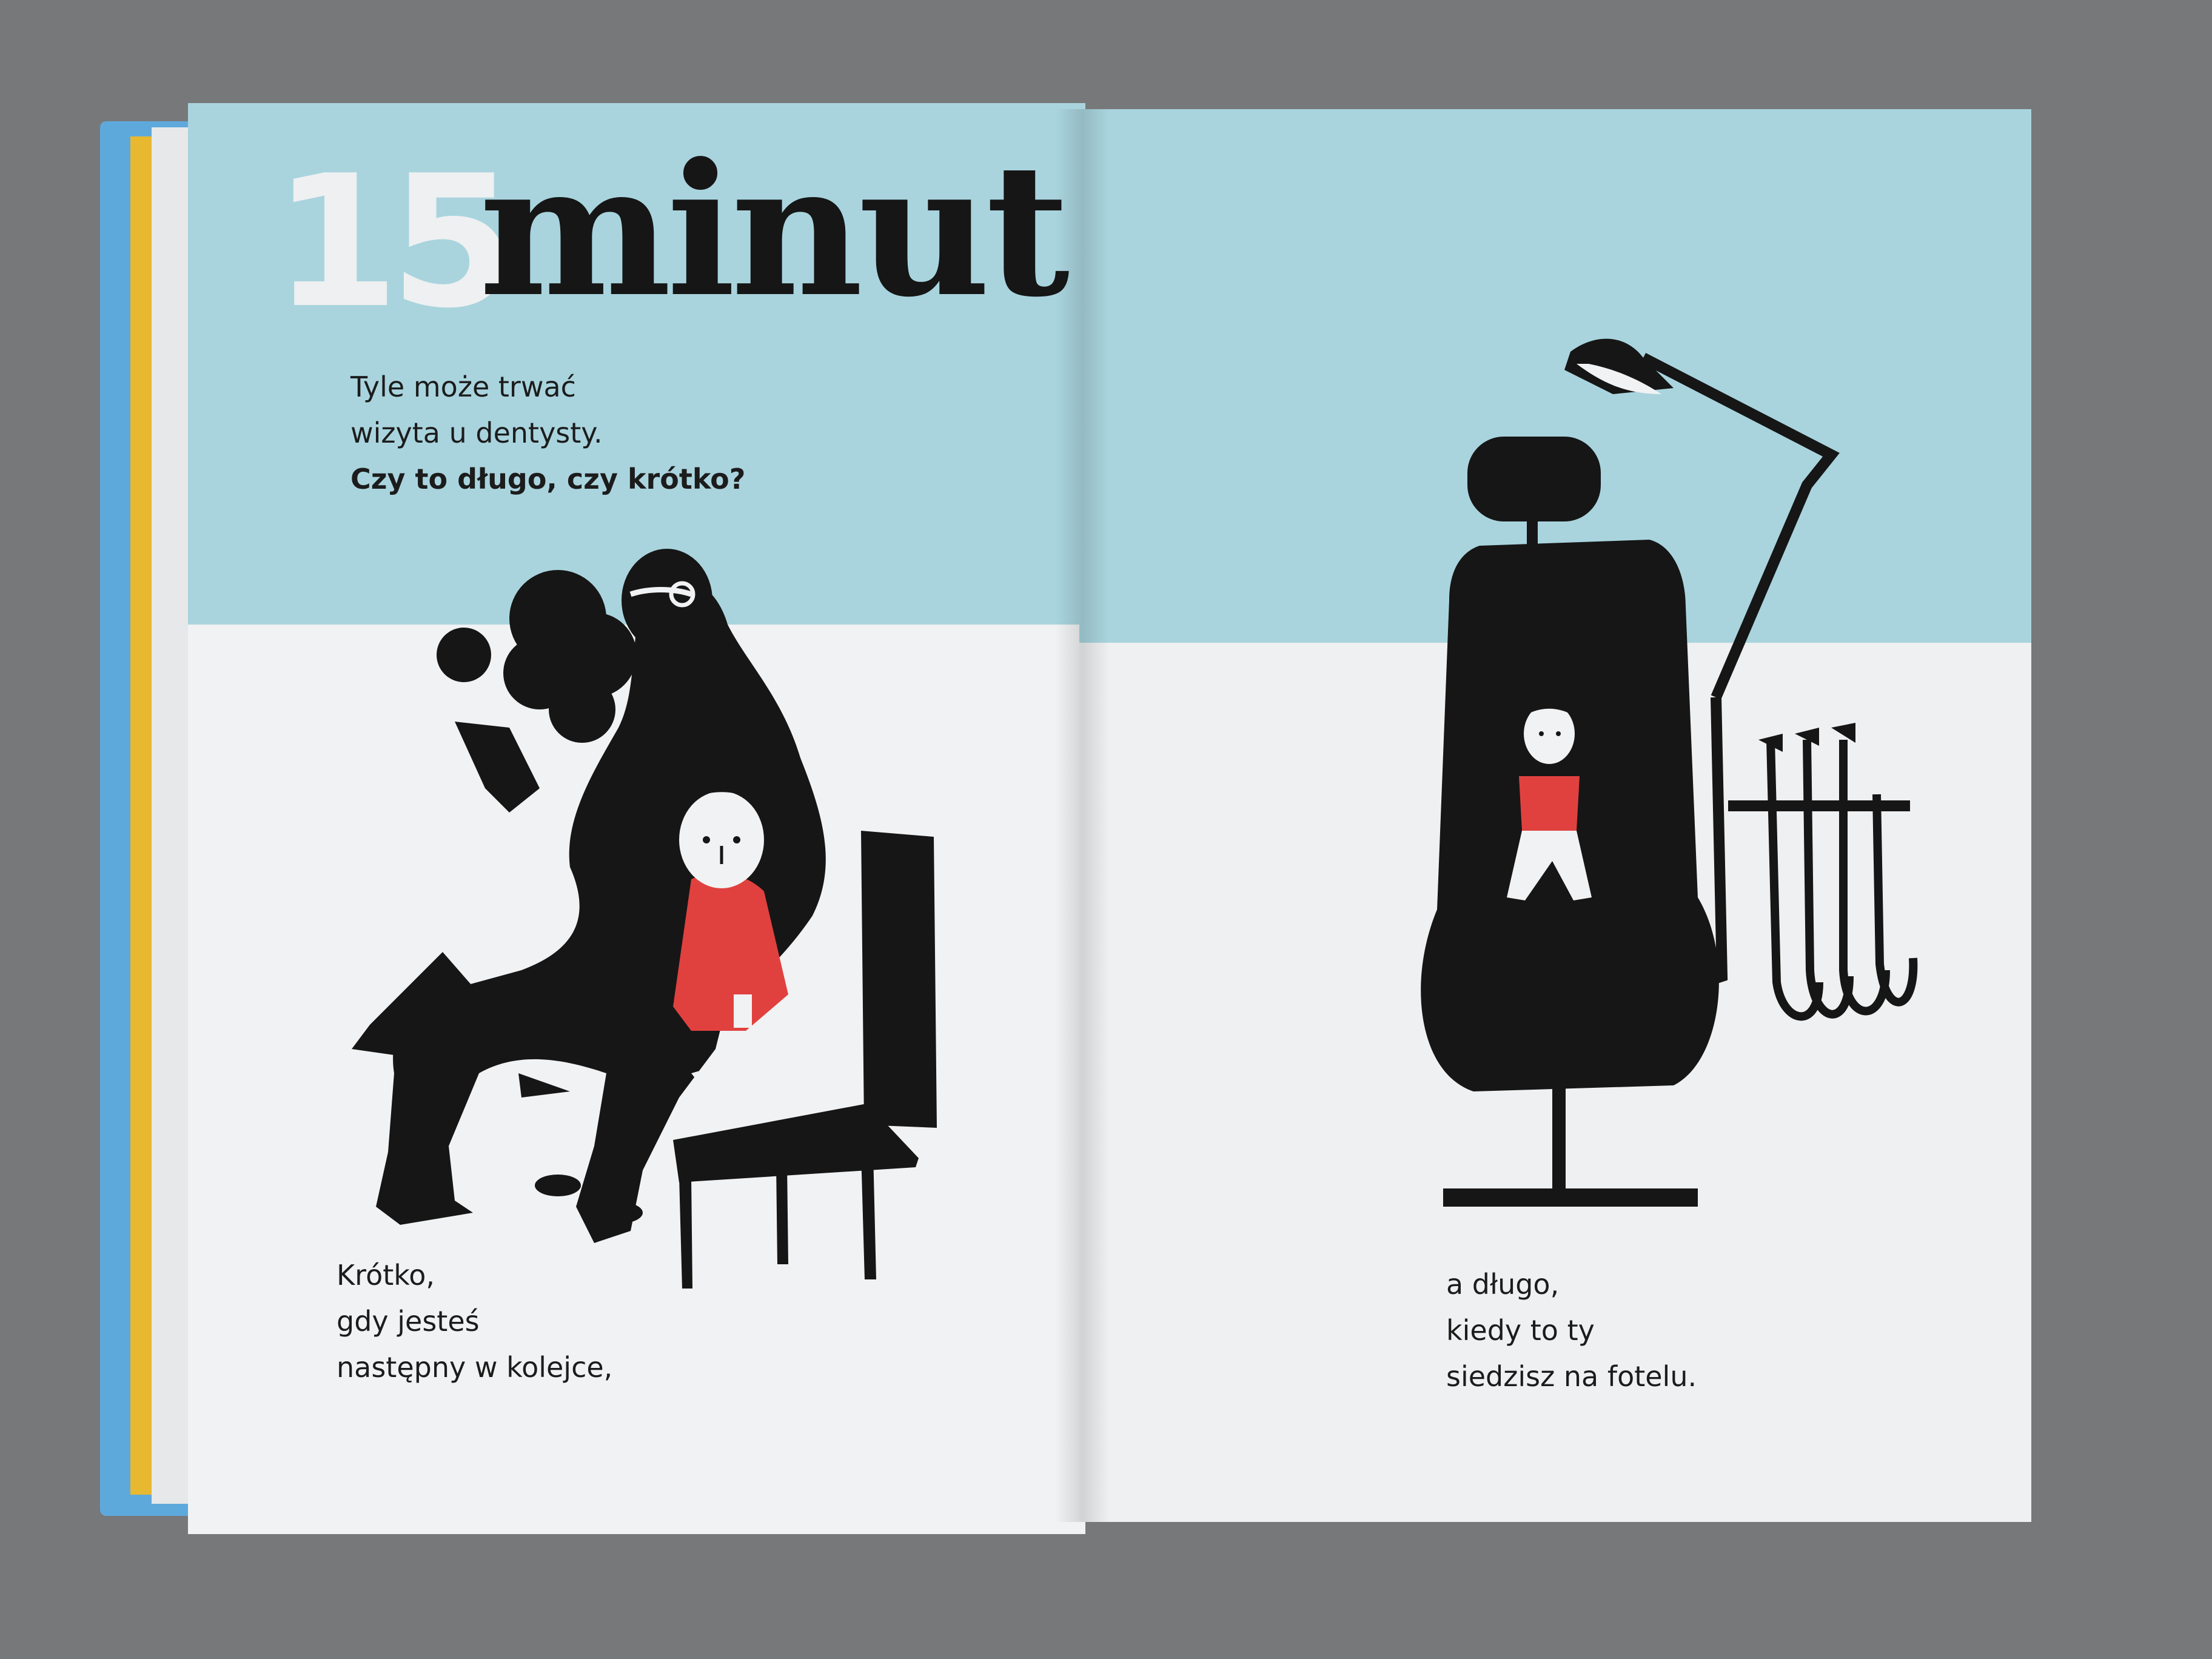 This screenshot has height=1659, width=2212. Describe the element at coordinates (497, 767) in the screenshot. I see `arm-with-book` at that location.